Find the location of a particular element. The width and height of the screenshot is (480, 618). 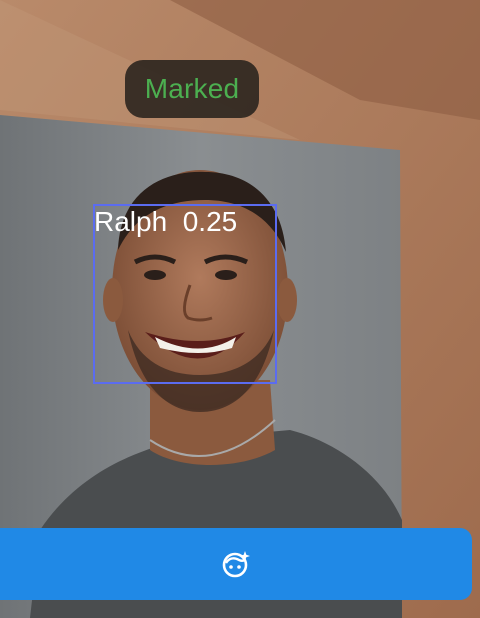

face-score: 0.25 is located at coordinates (210, 221).